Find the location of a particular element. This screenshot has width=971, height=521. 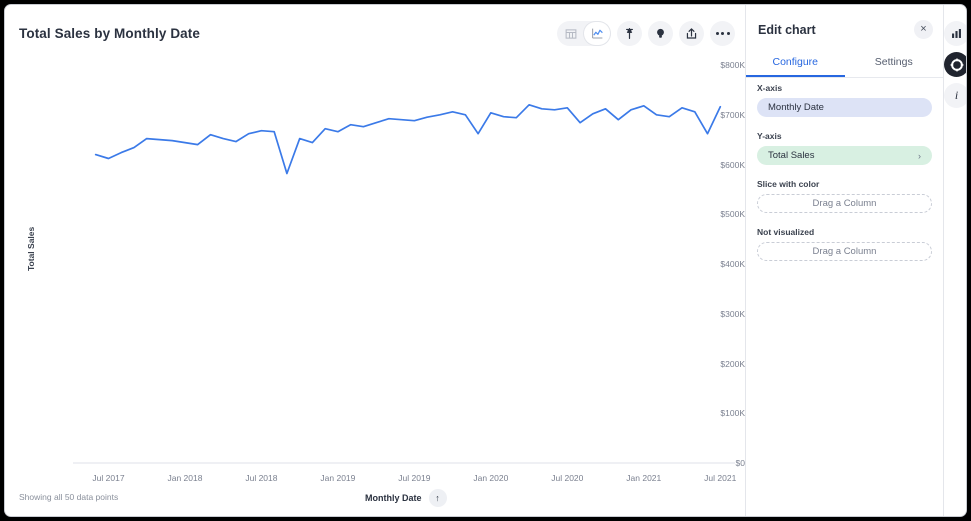

share-icon is located at coordinates (691, 33).